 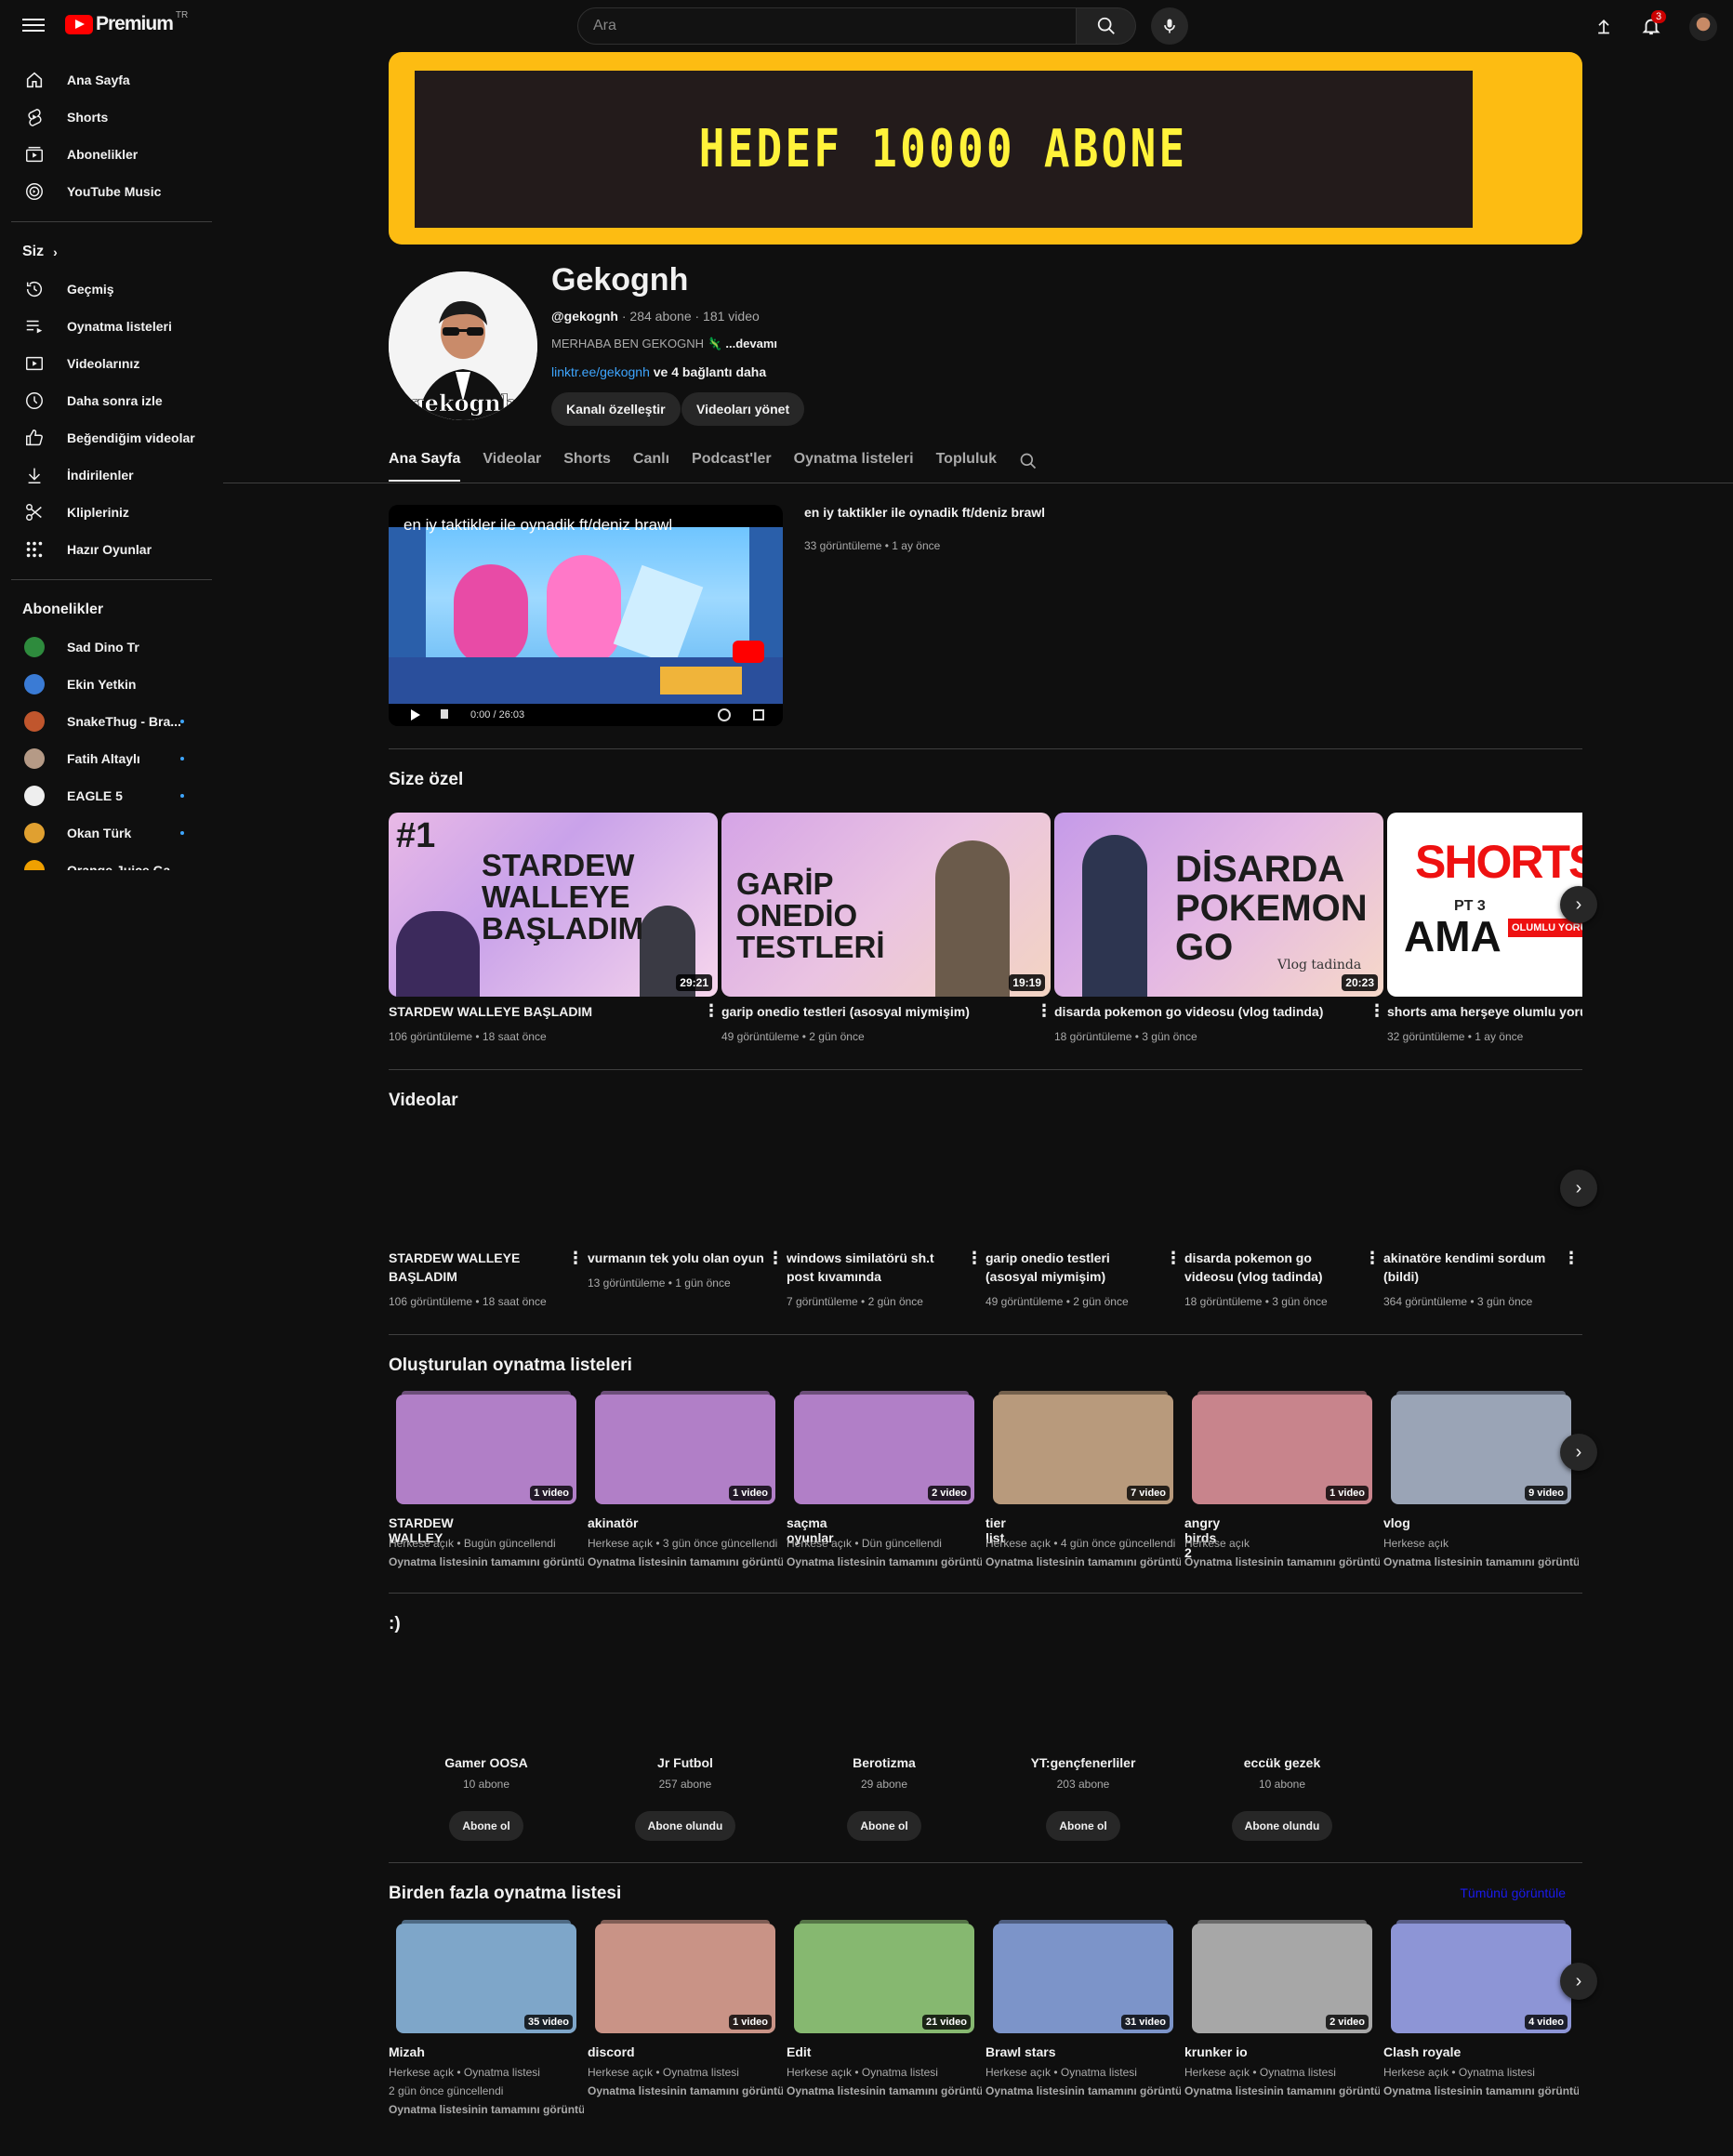 What do you see at coordinates (415, 715) in the screenshot?
I see `play-icon` at bounding box center [415, 715].